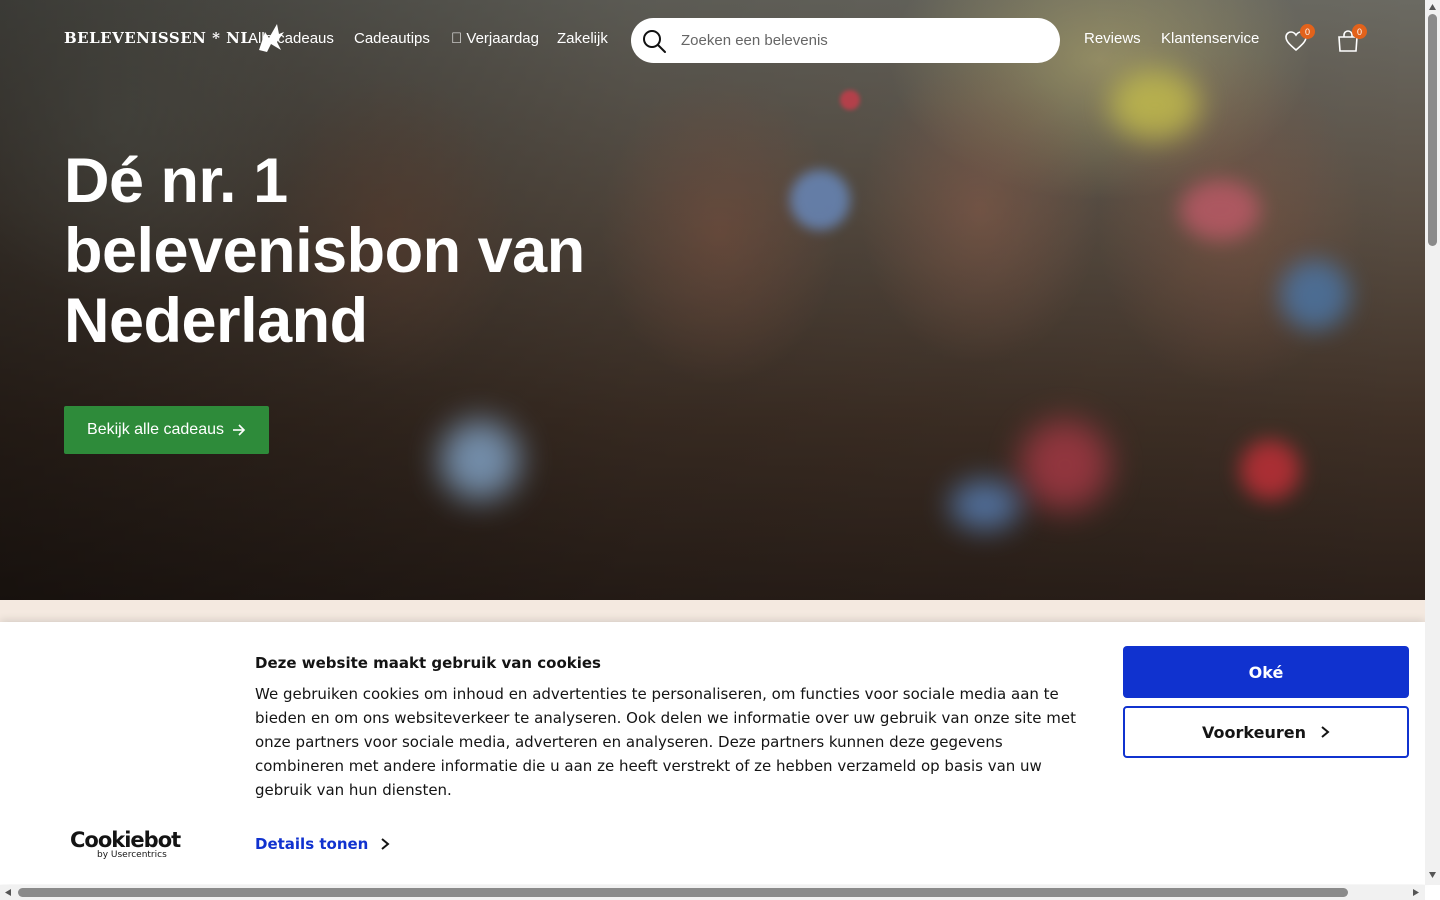 This screenshot has height=900, width=1440. Describe the element at coordinates (428, 663) in the screenshot. I see `cookie-title: Deze website maakt gebruik van cookies` at that location.